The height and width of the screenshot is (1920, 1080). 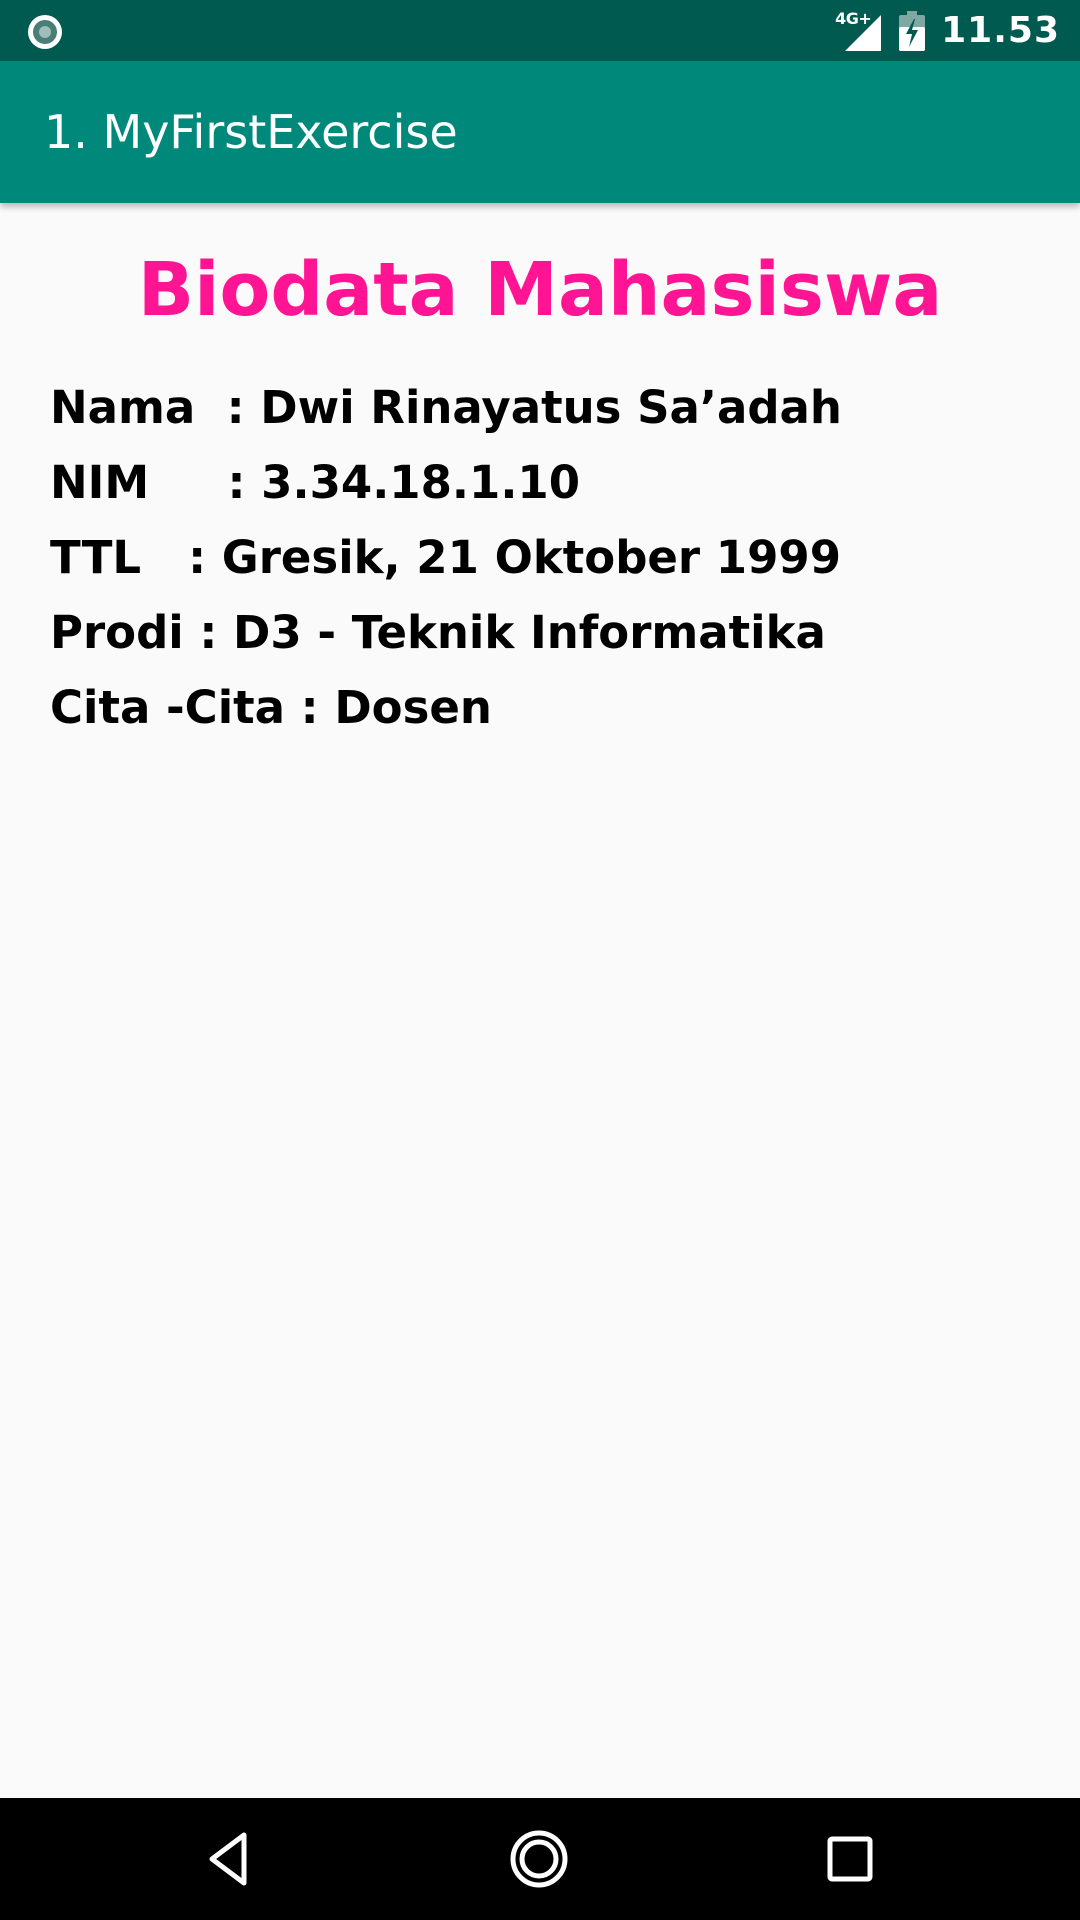 What do you see at coordinates (271, 707) in the screenshot?
I see `bio-line-cita-cita: Cita -Cita : Dosen` at bounding box center [271, 707].